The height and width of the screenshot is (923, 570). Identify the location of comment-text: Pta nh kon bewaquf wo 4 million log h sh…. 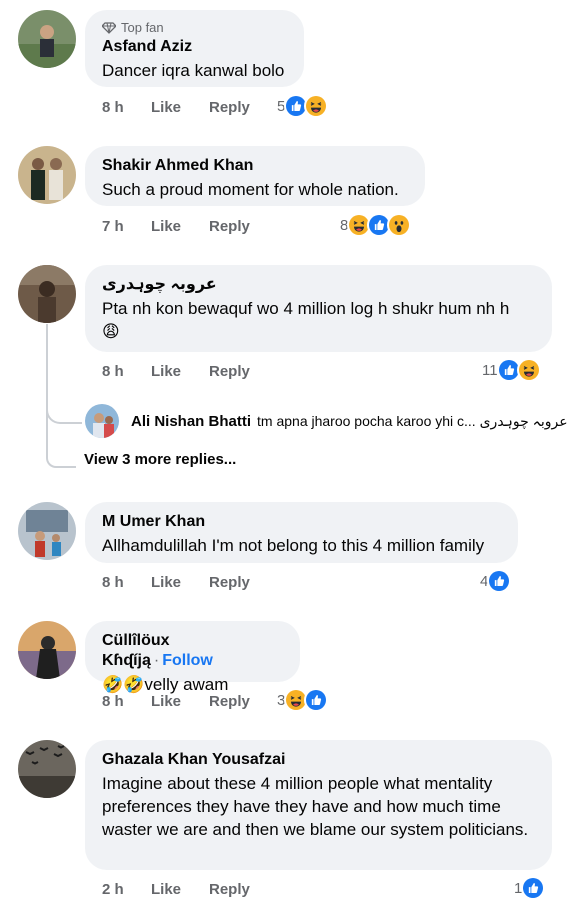
(318, 308).